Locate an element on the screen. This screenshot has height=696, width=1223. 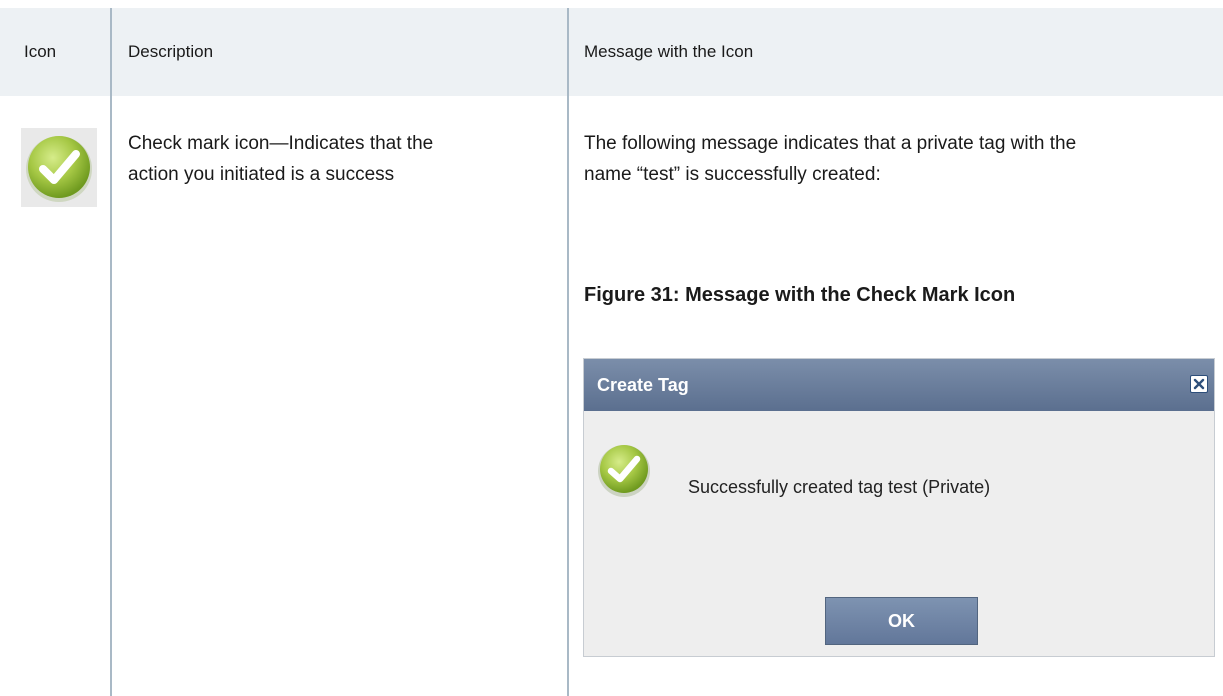
dialog-status-icon is located at coordinates (624, 472).